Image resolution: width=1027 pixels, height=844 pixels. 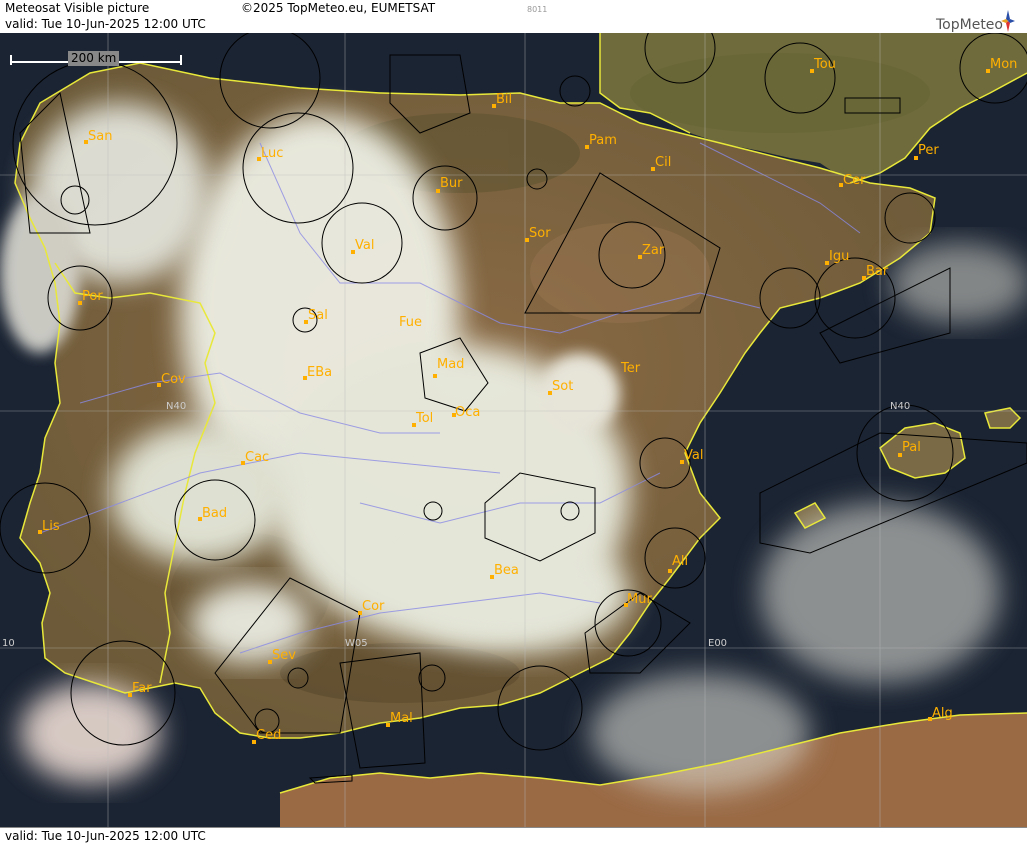 I want to click on image-code: 8011, so click(x=537, y=9).